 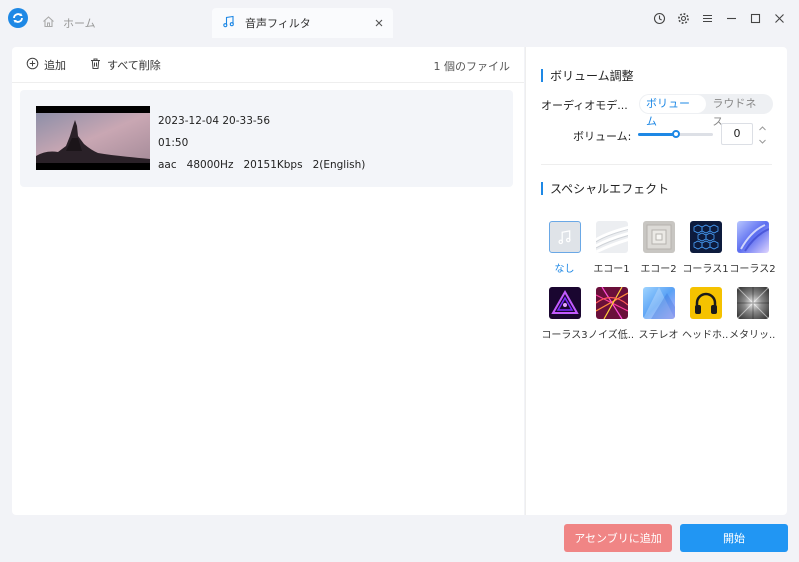 I want to click on add-file-button: 追加, so click(x=46, y=65).